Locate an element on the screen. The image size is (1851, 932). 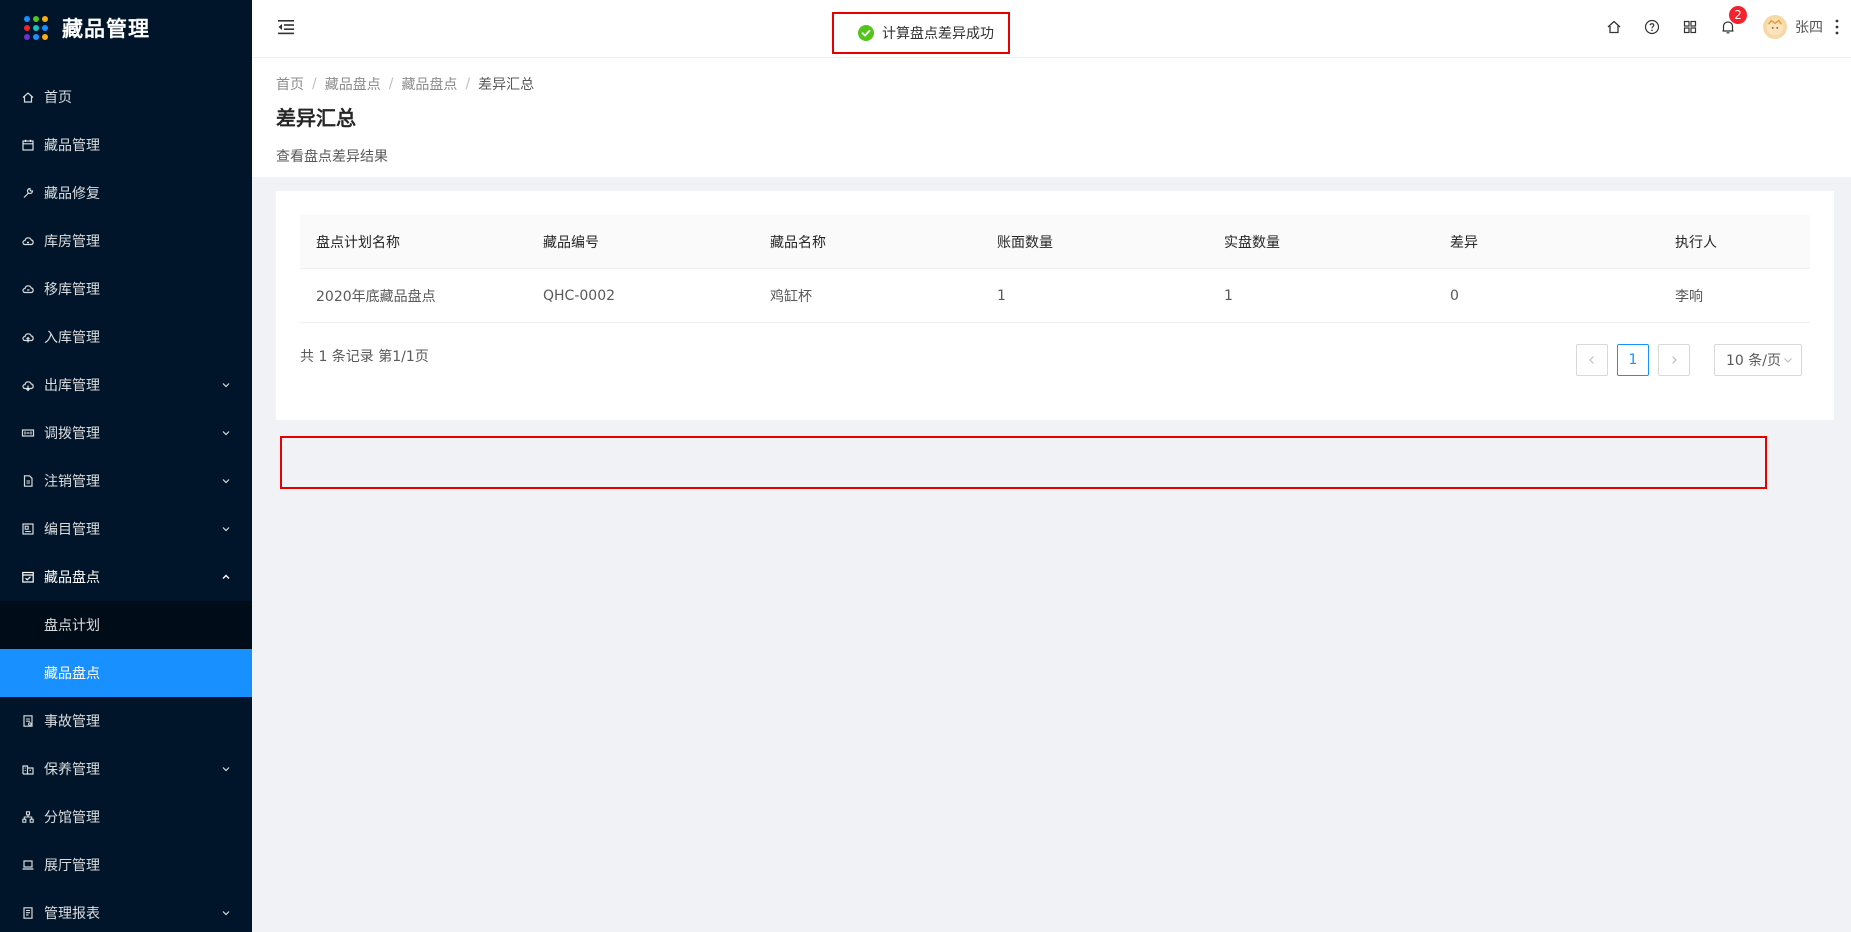
sidebar-subitem-12: 藏品盘点 is located at coordinates (126, 673).